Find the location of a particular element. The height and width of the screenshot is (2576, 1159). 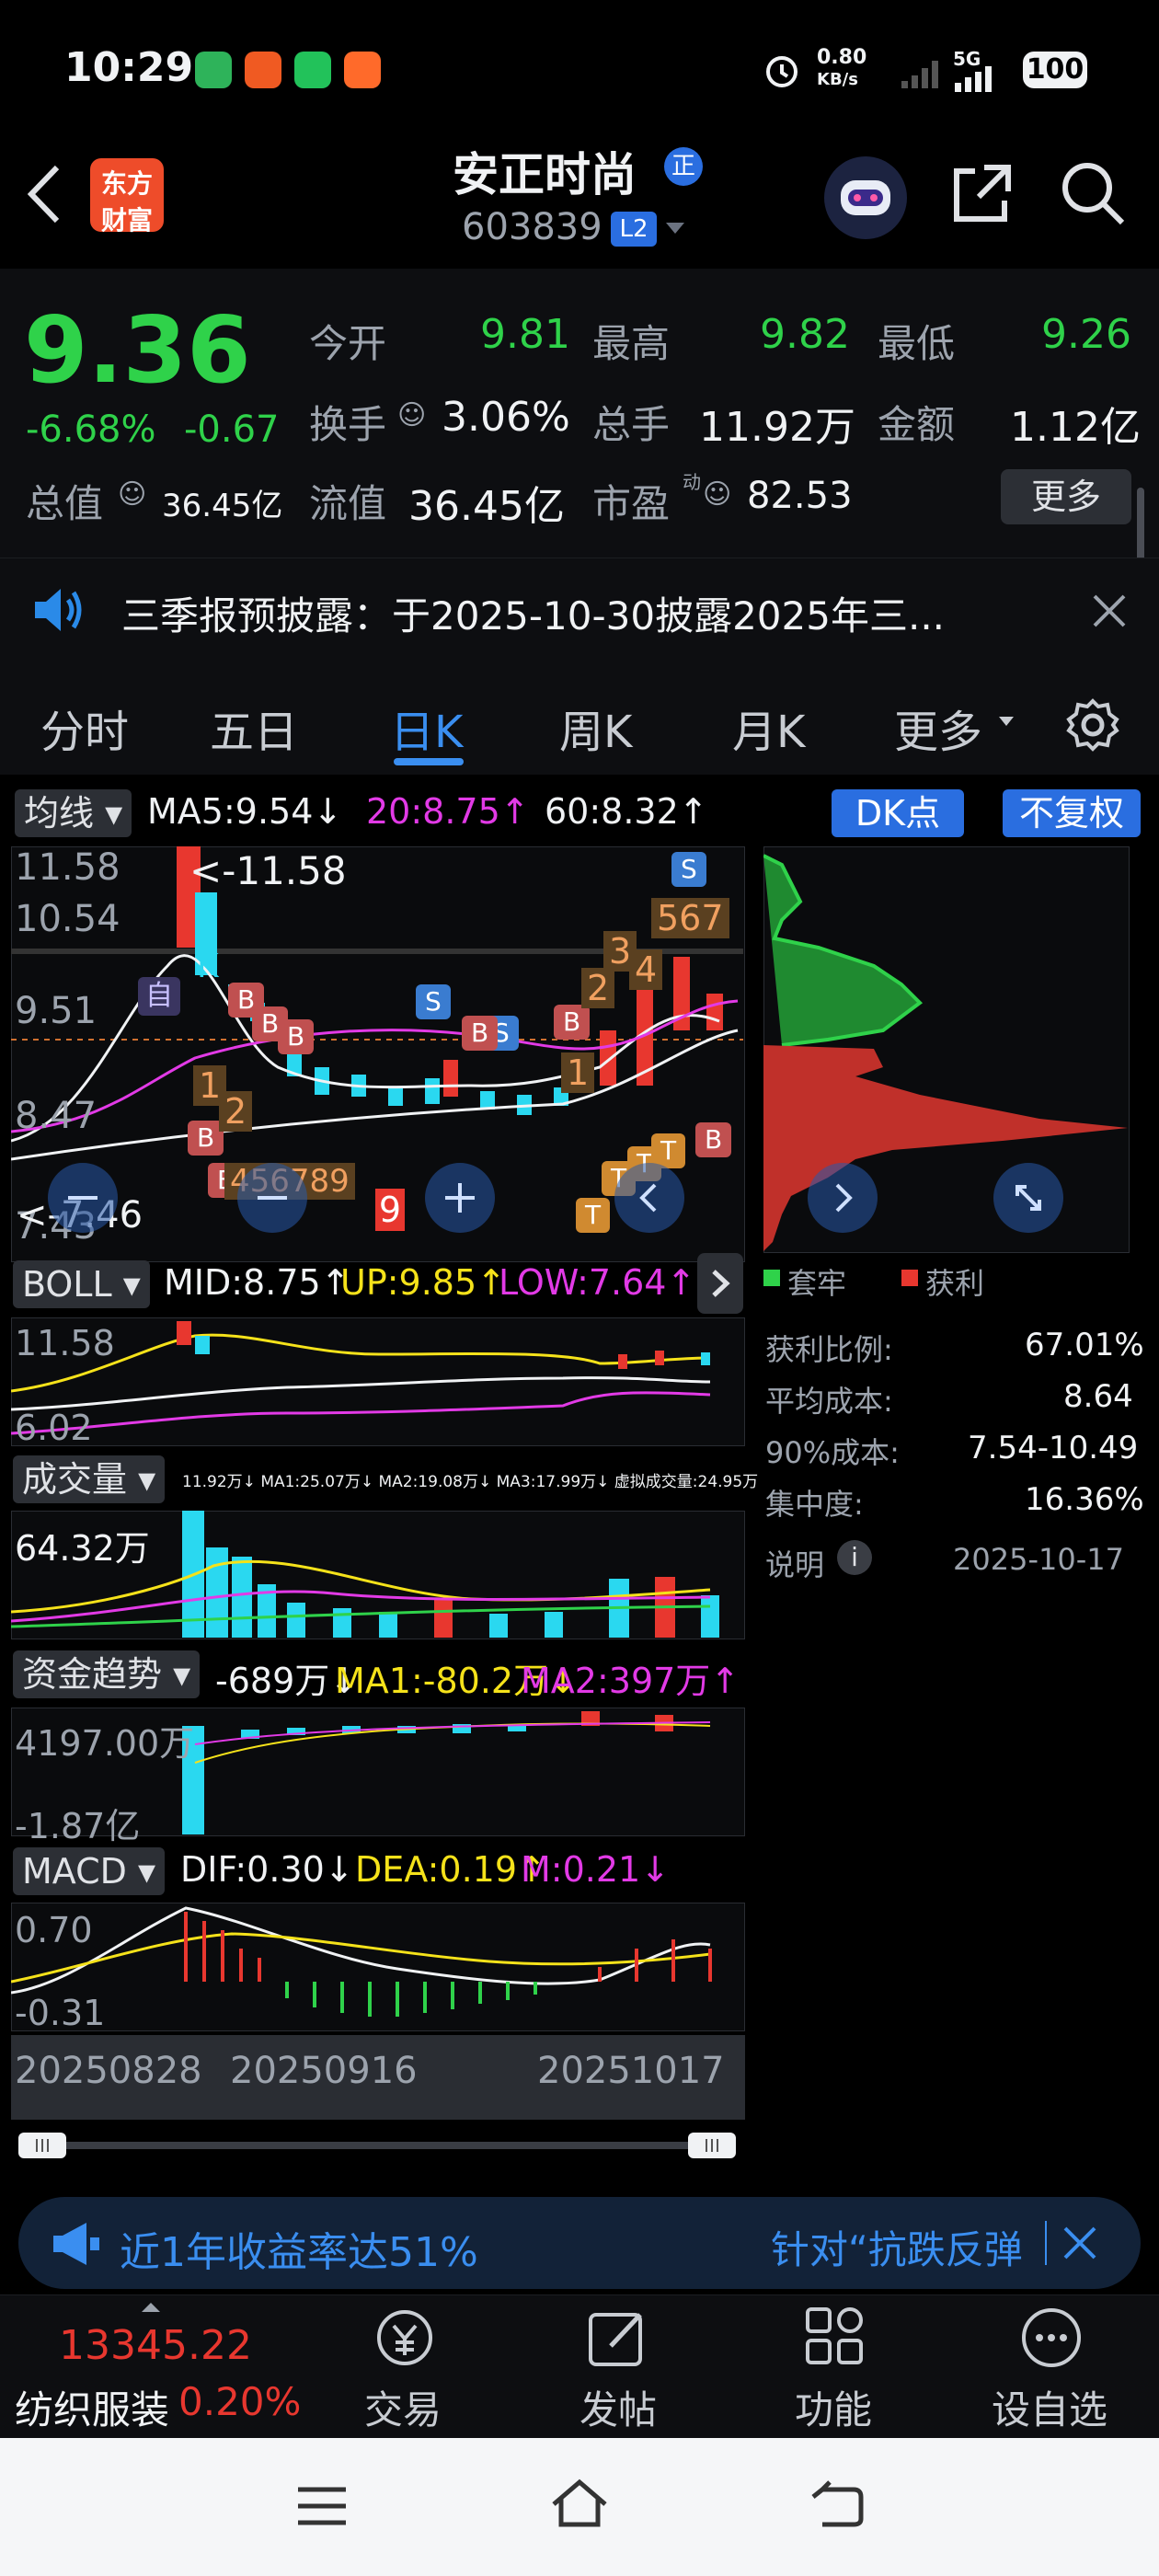

y-tick-label: 8.47 is located at coordinates (56, 1116).